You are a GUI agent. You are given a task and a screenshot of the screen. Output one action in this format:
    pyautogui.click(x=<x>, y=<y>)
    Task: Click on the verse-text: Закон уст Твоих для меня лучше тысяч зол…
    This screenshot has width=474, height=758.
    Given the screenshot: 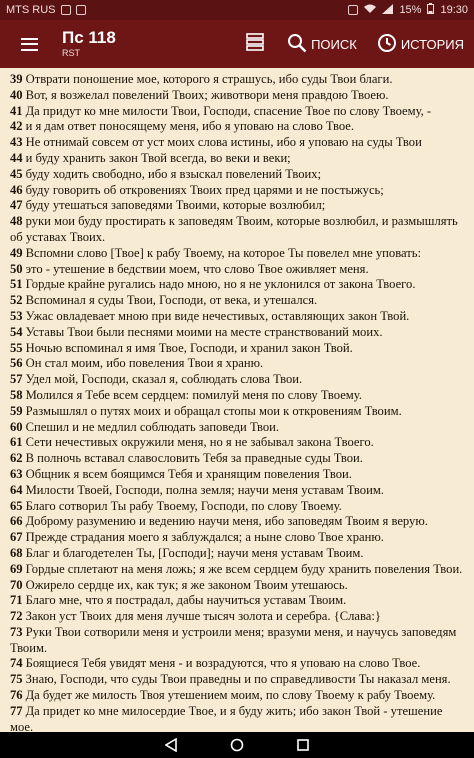 What is the action you would take?
    pyautogui.click(x=203, y=616)
    